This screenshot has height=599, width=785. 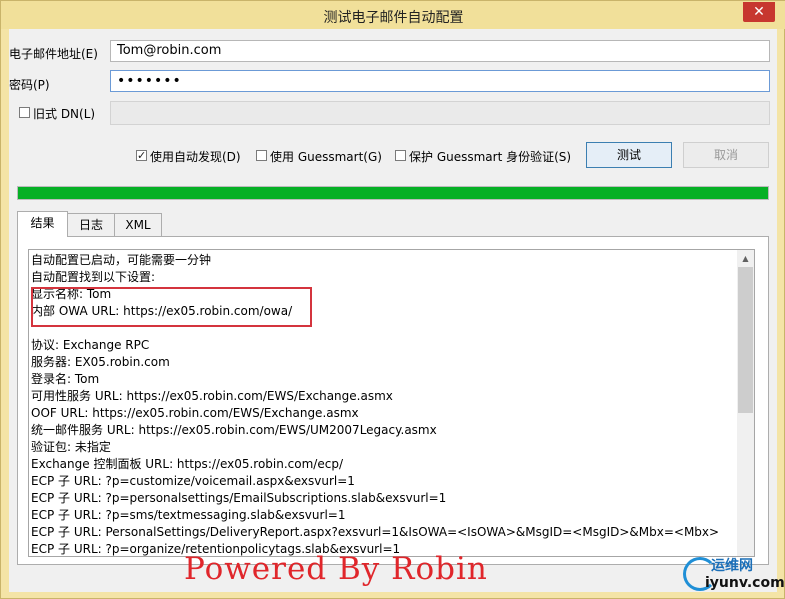 What do you see at coordinates (726, 155) in the screenshot?
I see `cancel-button: 取消` at bounding box center [726, 155].